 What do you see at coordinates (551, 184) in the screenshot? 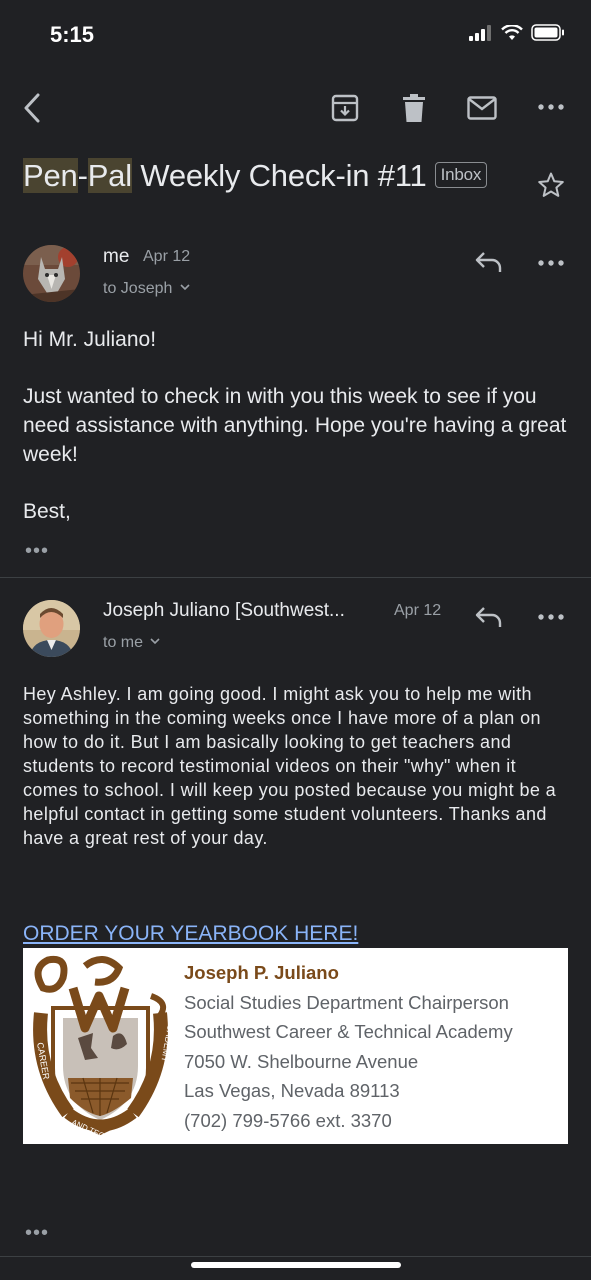
I see `star-icon` at bounding box center [551, 184].